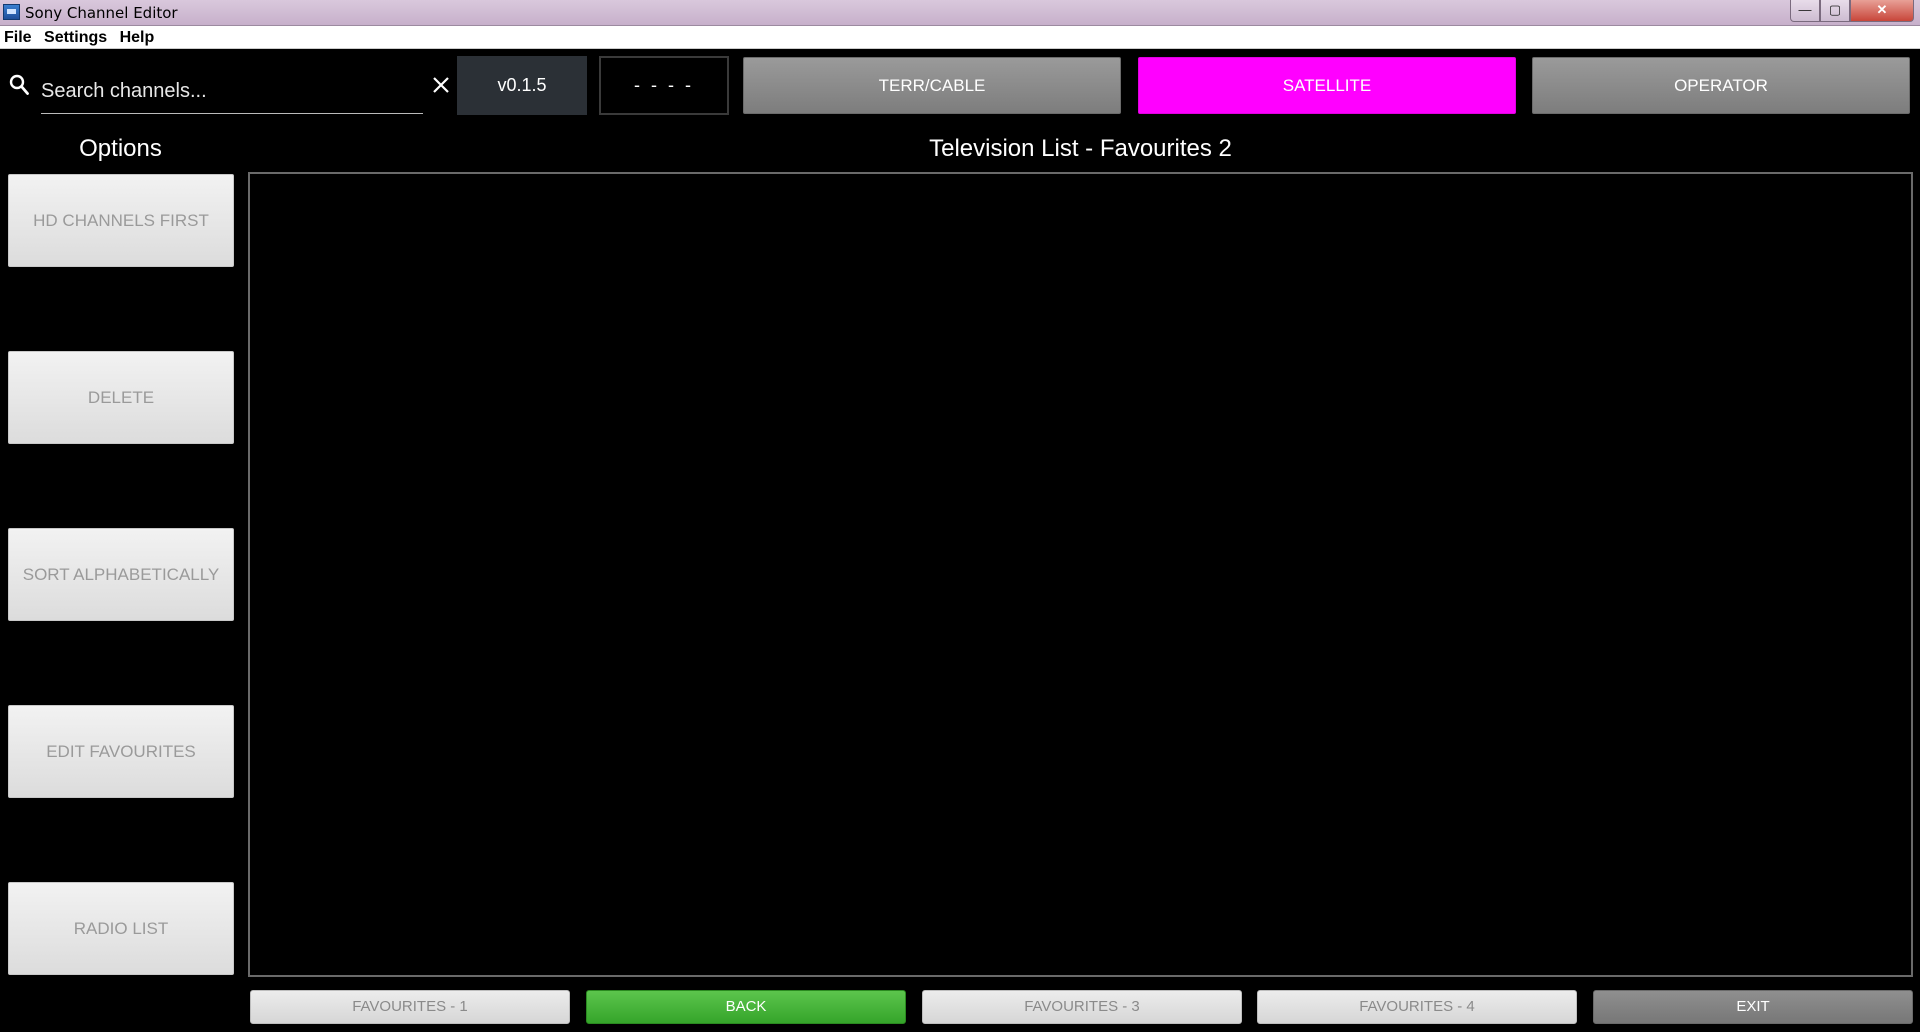 Image resolution: width=1920 pixels, height=1032 pixels. Describe the element at coordinates (101, 13) in the screenshot. I see `window-title: Sony Channel Editor` at that location.